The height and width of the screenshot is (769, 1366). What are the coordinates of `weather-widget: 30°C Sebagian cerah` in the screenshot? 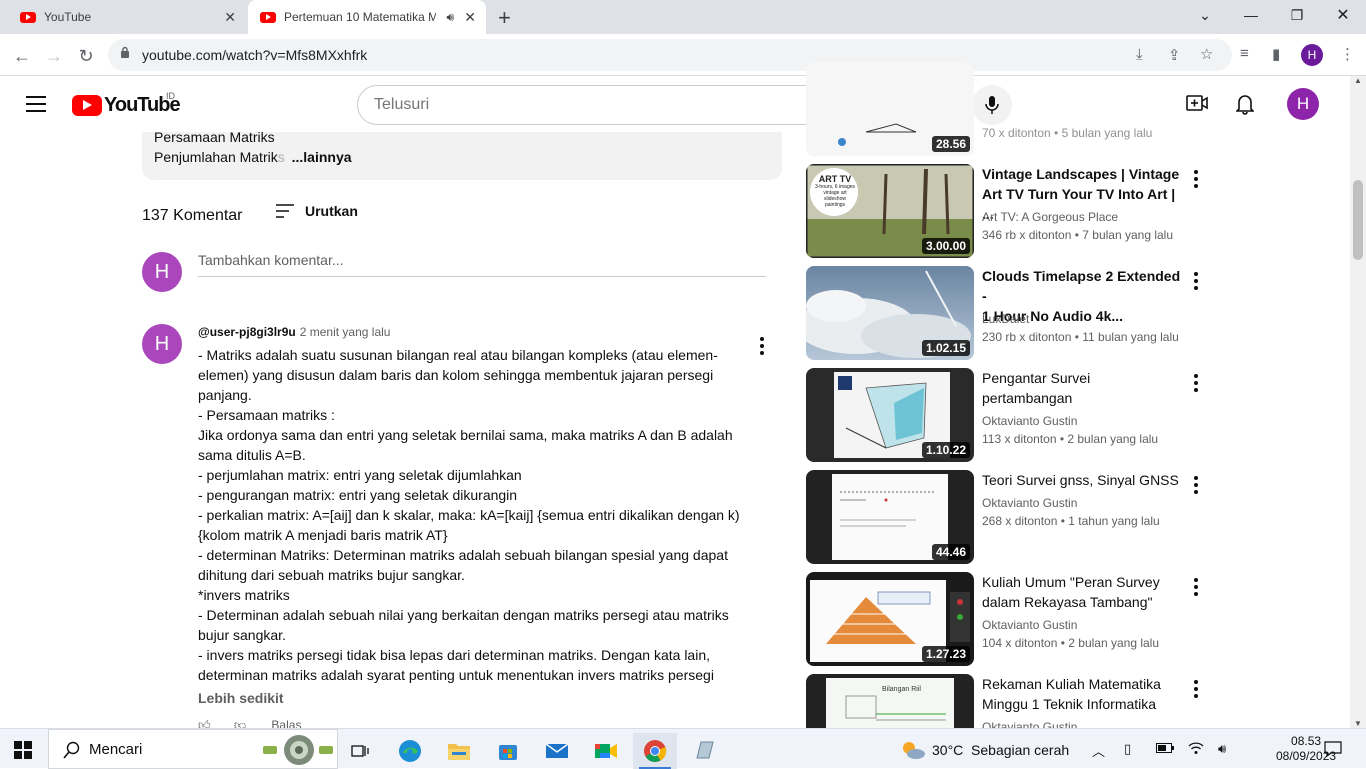 It's located at (984, 750).